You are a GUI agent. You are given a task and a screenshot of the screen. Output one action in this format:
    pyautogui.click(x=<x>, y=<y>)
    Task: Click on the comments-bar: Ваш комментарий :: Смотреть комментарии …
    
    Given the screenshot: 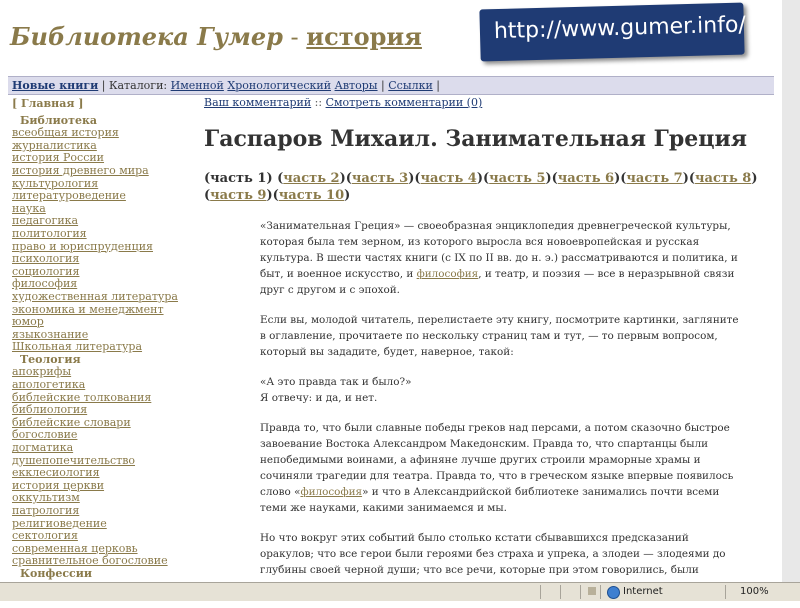 What is the action you would take?
    pyautogui.click(x=491, y=102)
    